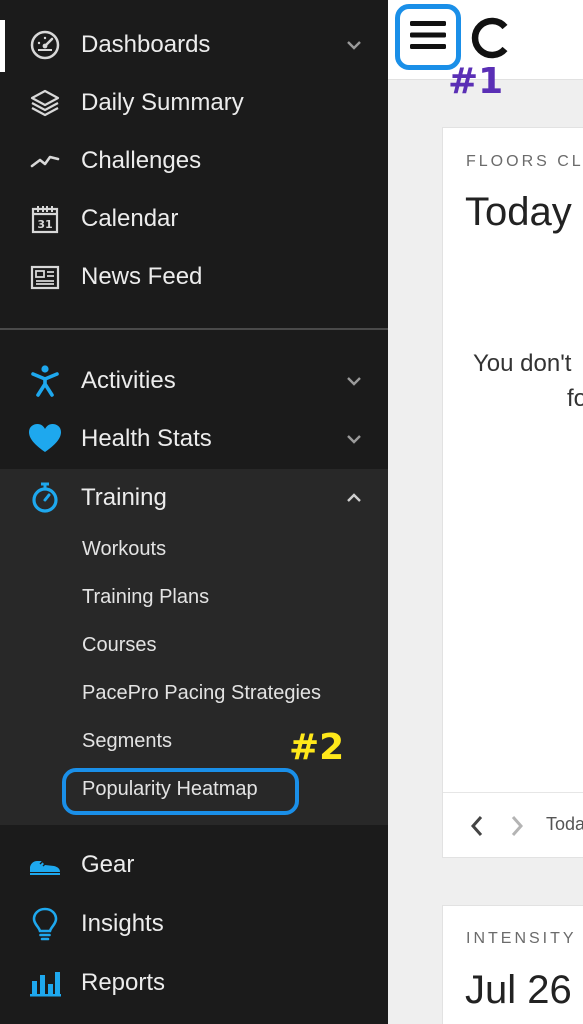  Describe the element at coordinates (122, 923) in the screenshot. I see `sidebar-item-label: Insights` at that location.